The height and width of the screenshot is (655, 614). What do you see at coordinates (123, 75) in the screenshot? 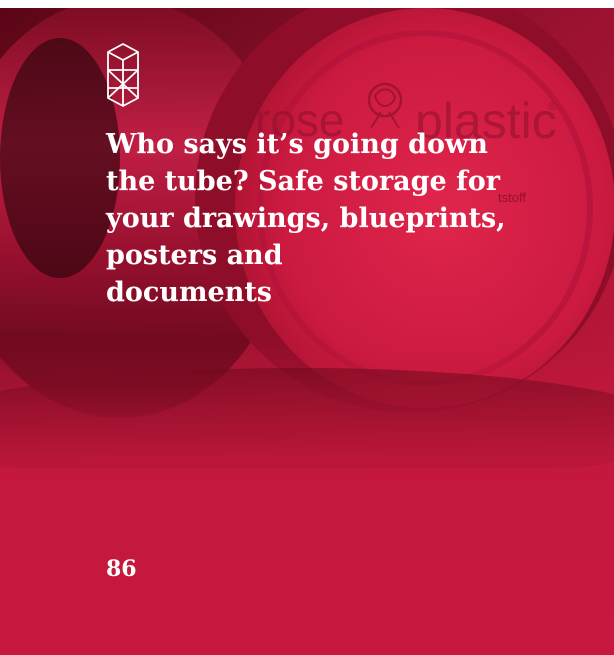
I see `cube-wireframe-icon` at bounding box center [123, 75].